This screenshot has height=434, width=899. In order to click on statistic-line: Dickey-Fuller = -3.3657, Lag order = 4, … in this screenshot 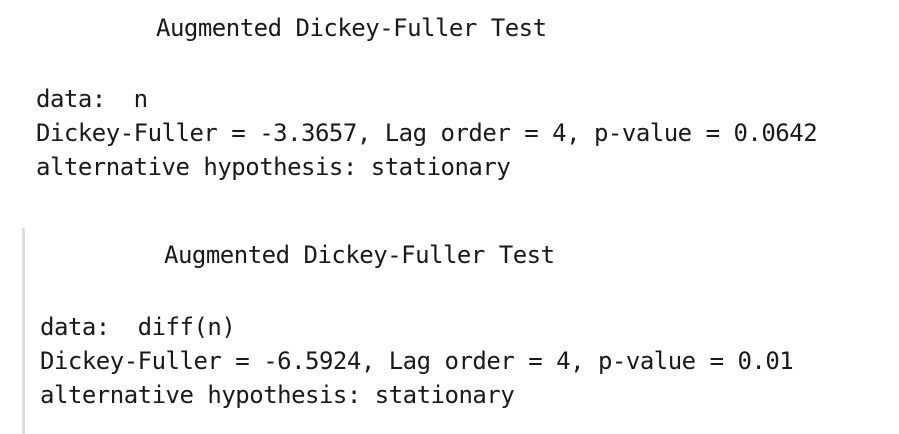, I will do `click(427, 133)`.